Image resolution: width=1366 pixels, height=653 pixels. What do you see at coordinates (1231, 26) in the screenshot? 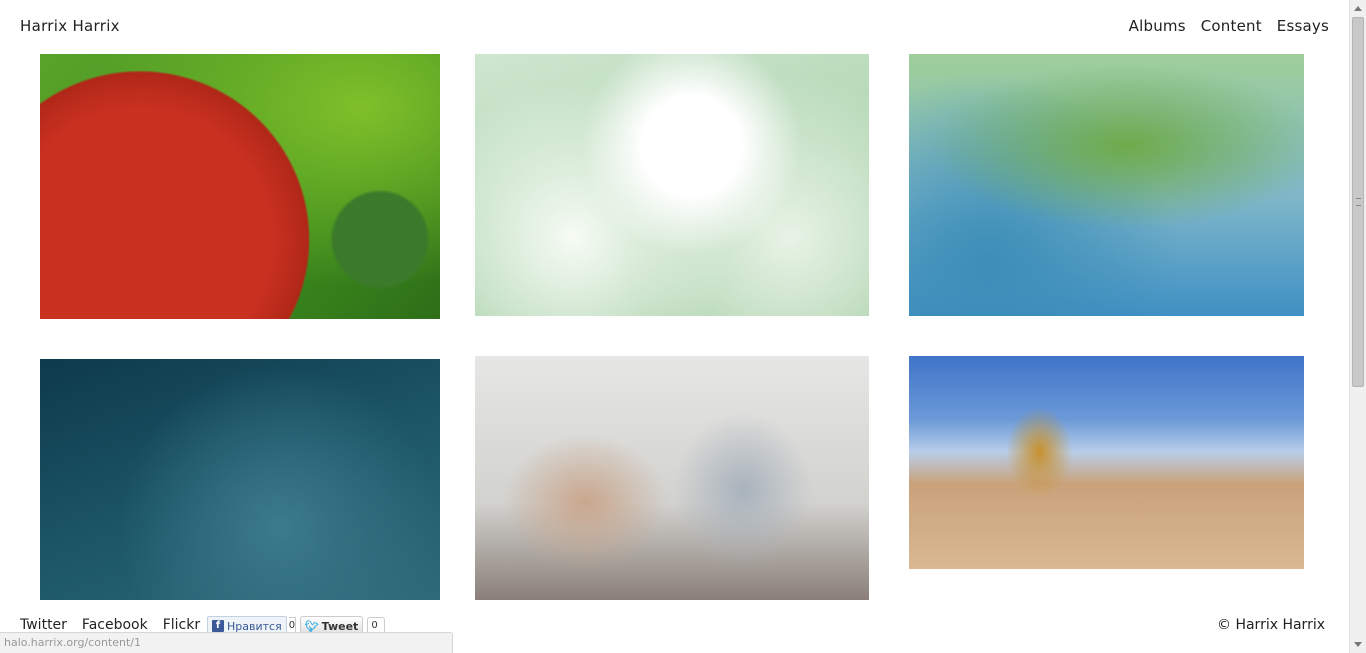
I see `nav-content: Content` at bounding box center [1231, 26].